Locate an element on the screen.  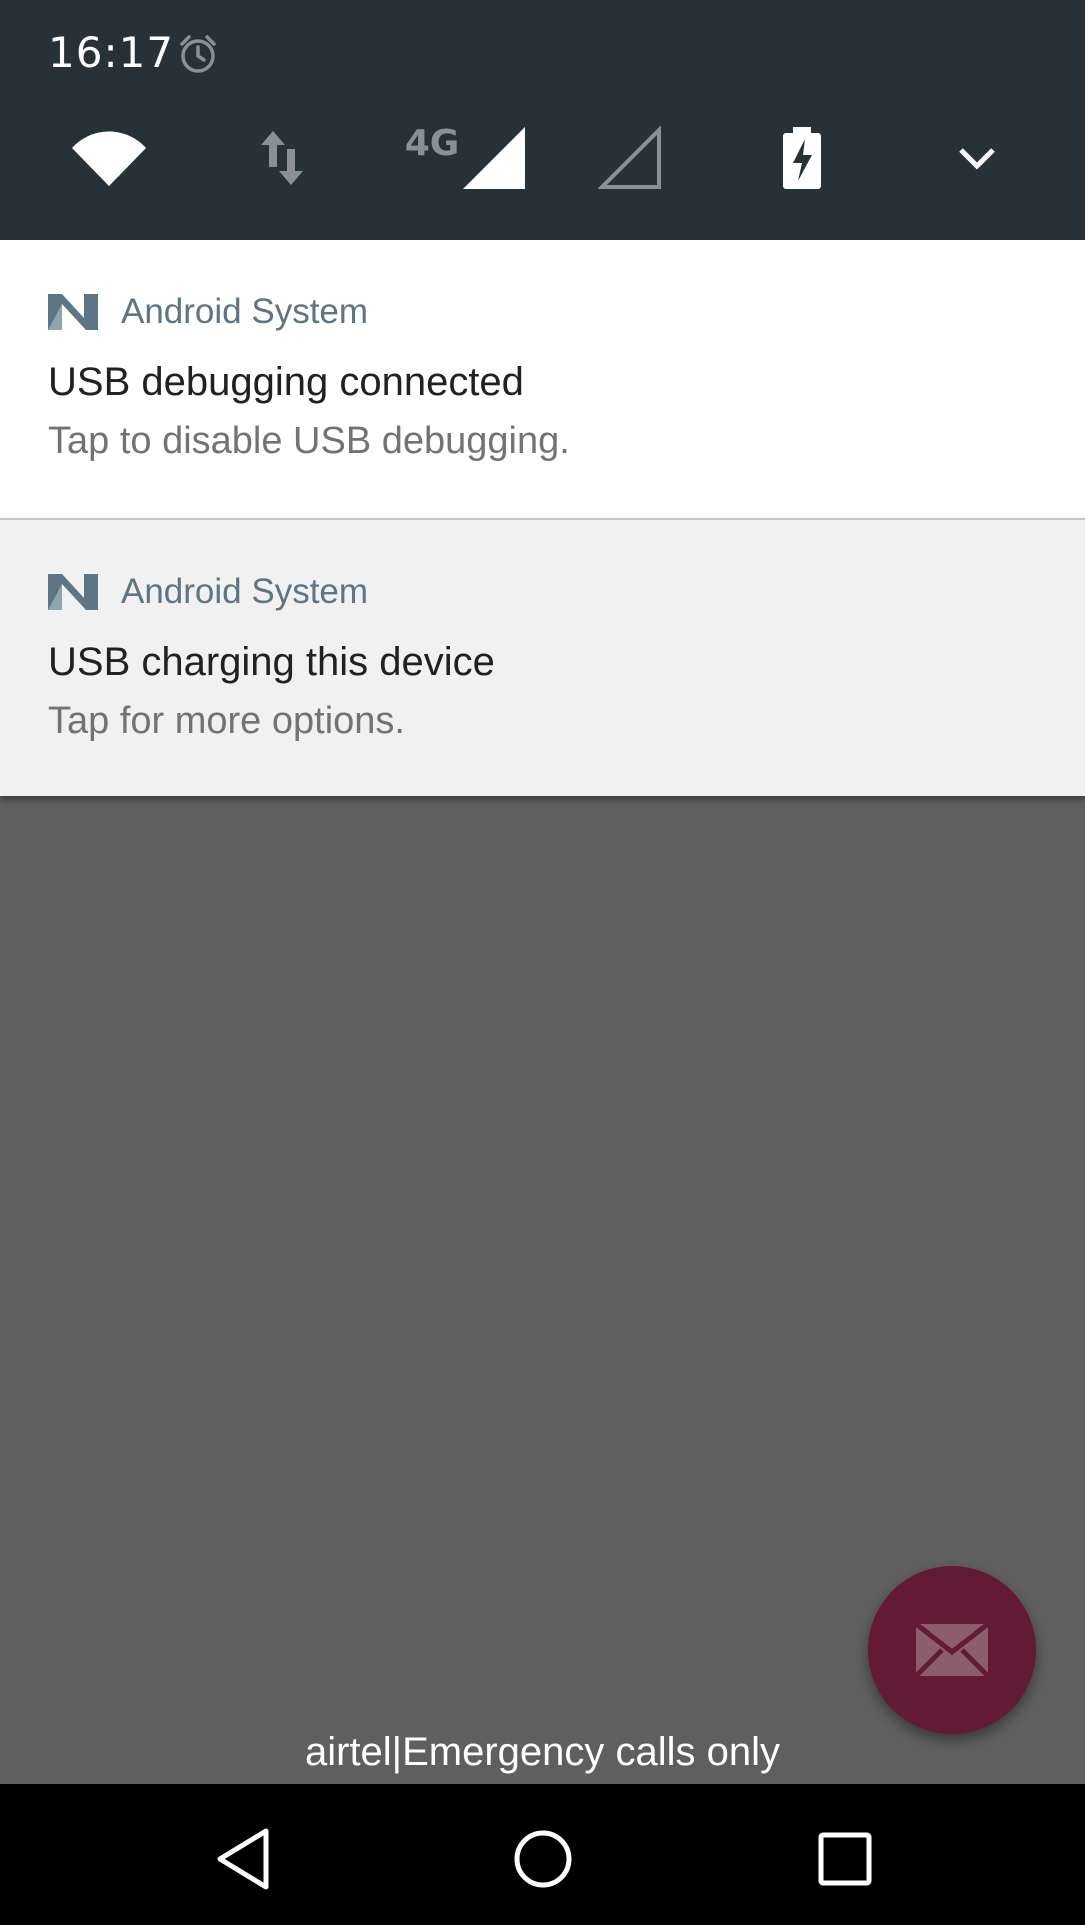
recents-button is located at coordinates (845, 1859).